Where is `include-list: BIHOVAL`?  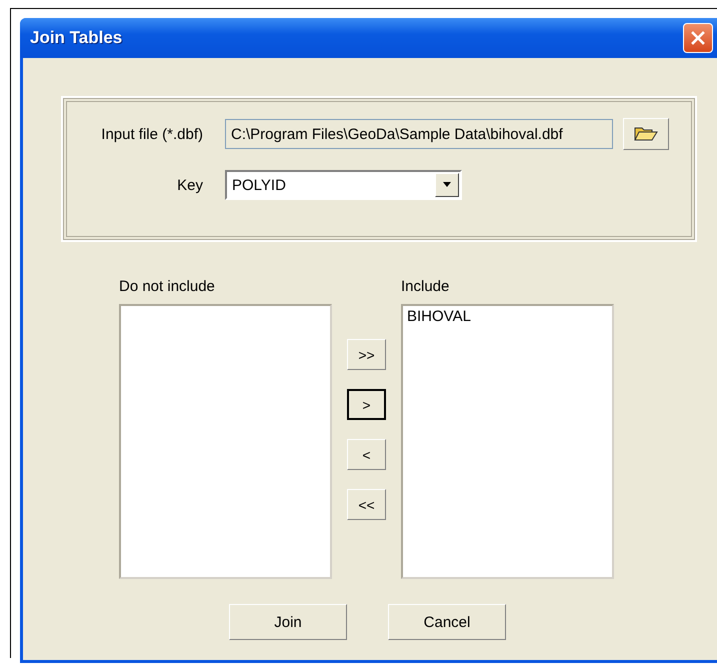 include-list: BIHOVAL is located at coordinates (507, 441).